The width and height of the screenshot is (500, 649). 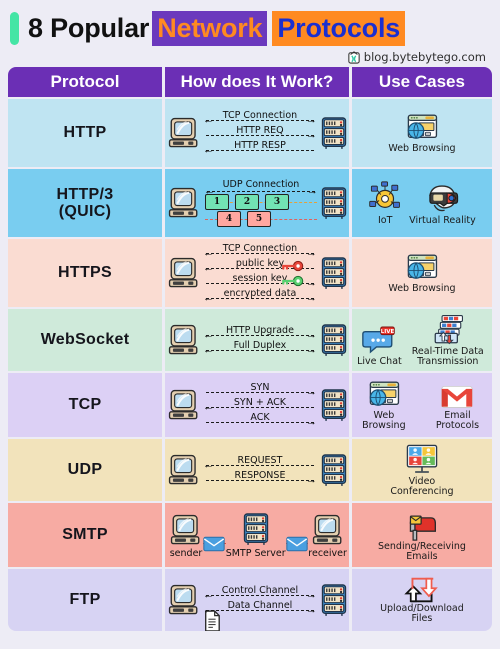 I want to click on table-row: FTP Control Channel←→Data Channel←→, so click(x=250, y=600).